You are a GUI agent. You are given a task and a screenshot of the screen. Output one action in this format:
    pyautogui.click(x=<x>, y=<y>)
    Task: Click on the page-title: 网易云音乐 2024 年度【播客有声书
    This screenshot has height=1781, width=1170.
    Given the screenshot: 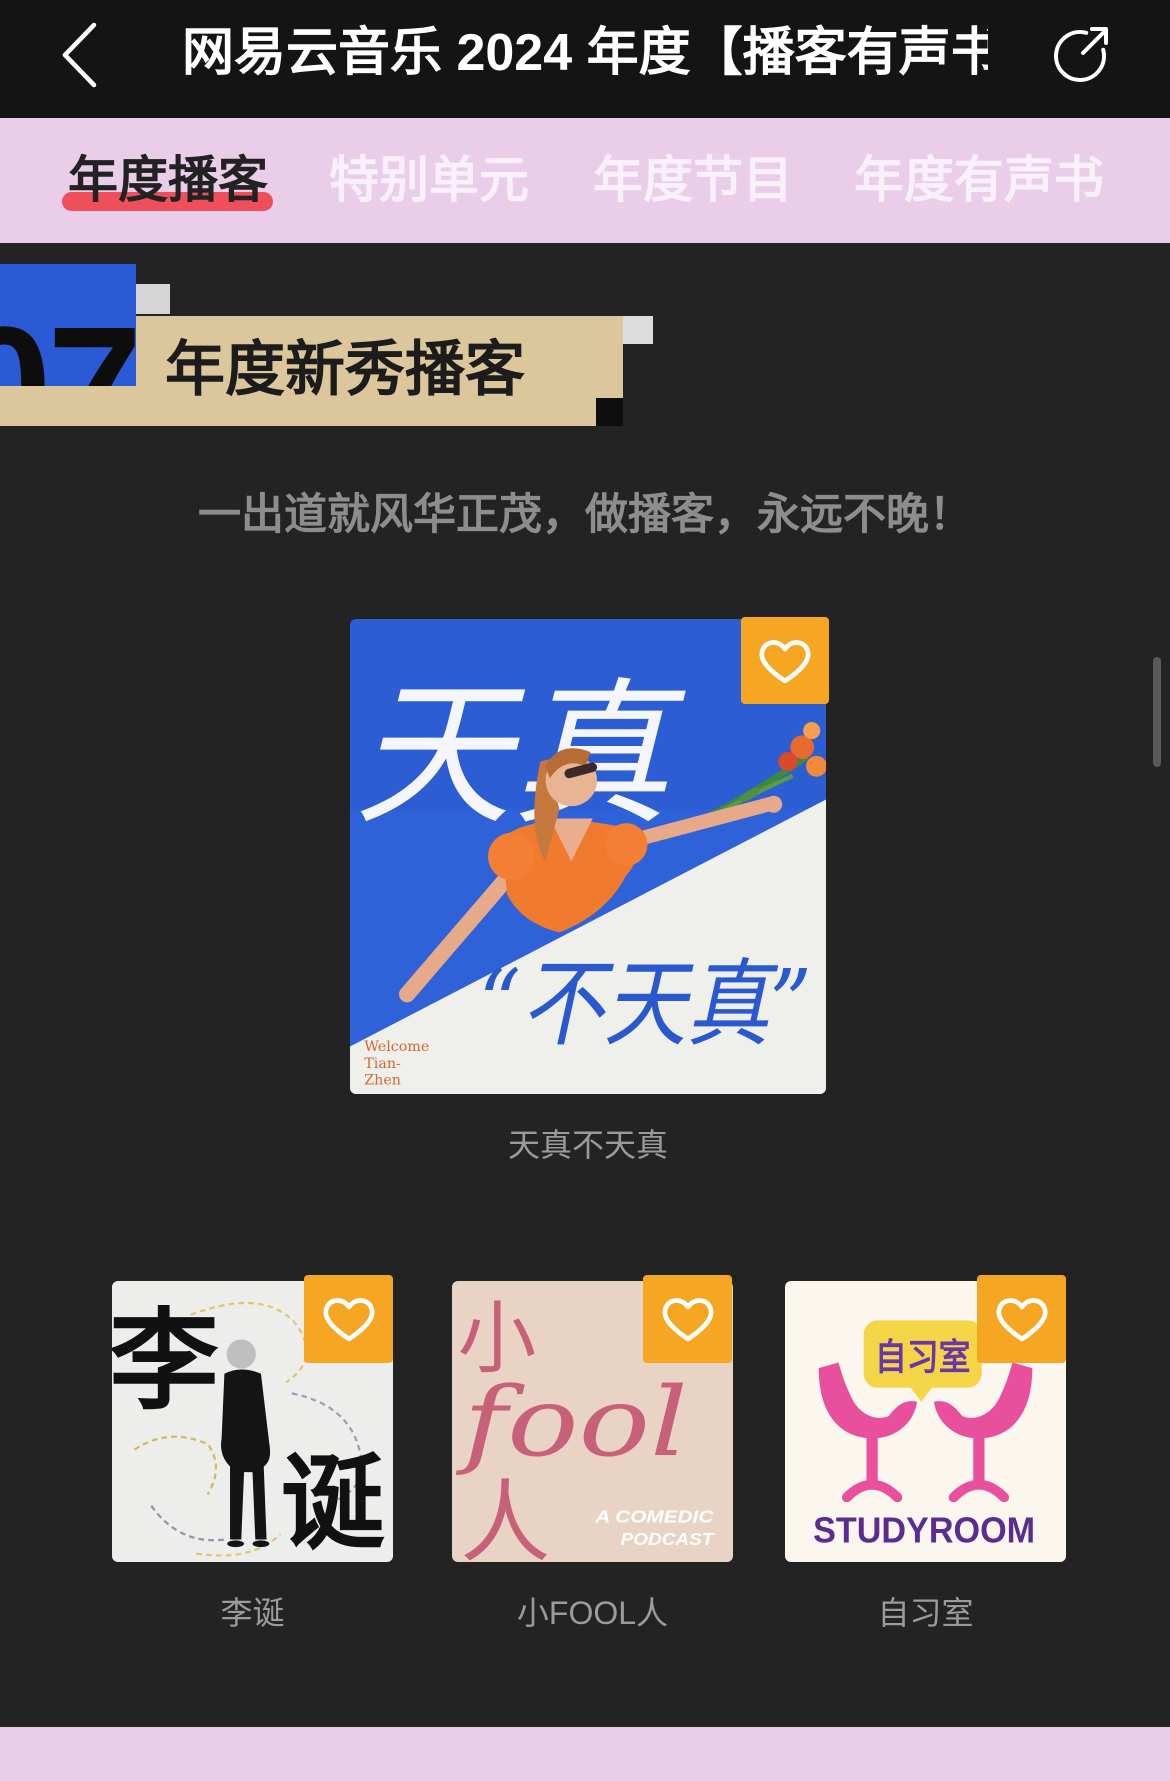 What is the action you would take?
    pyautogui.click(x=585, y=53)
    